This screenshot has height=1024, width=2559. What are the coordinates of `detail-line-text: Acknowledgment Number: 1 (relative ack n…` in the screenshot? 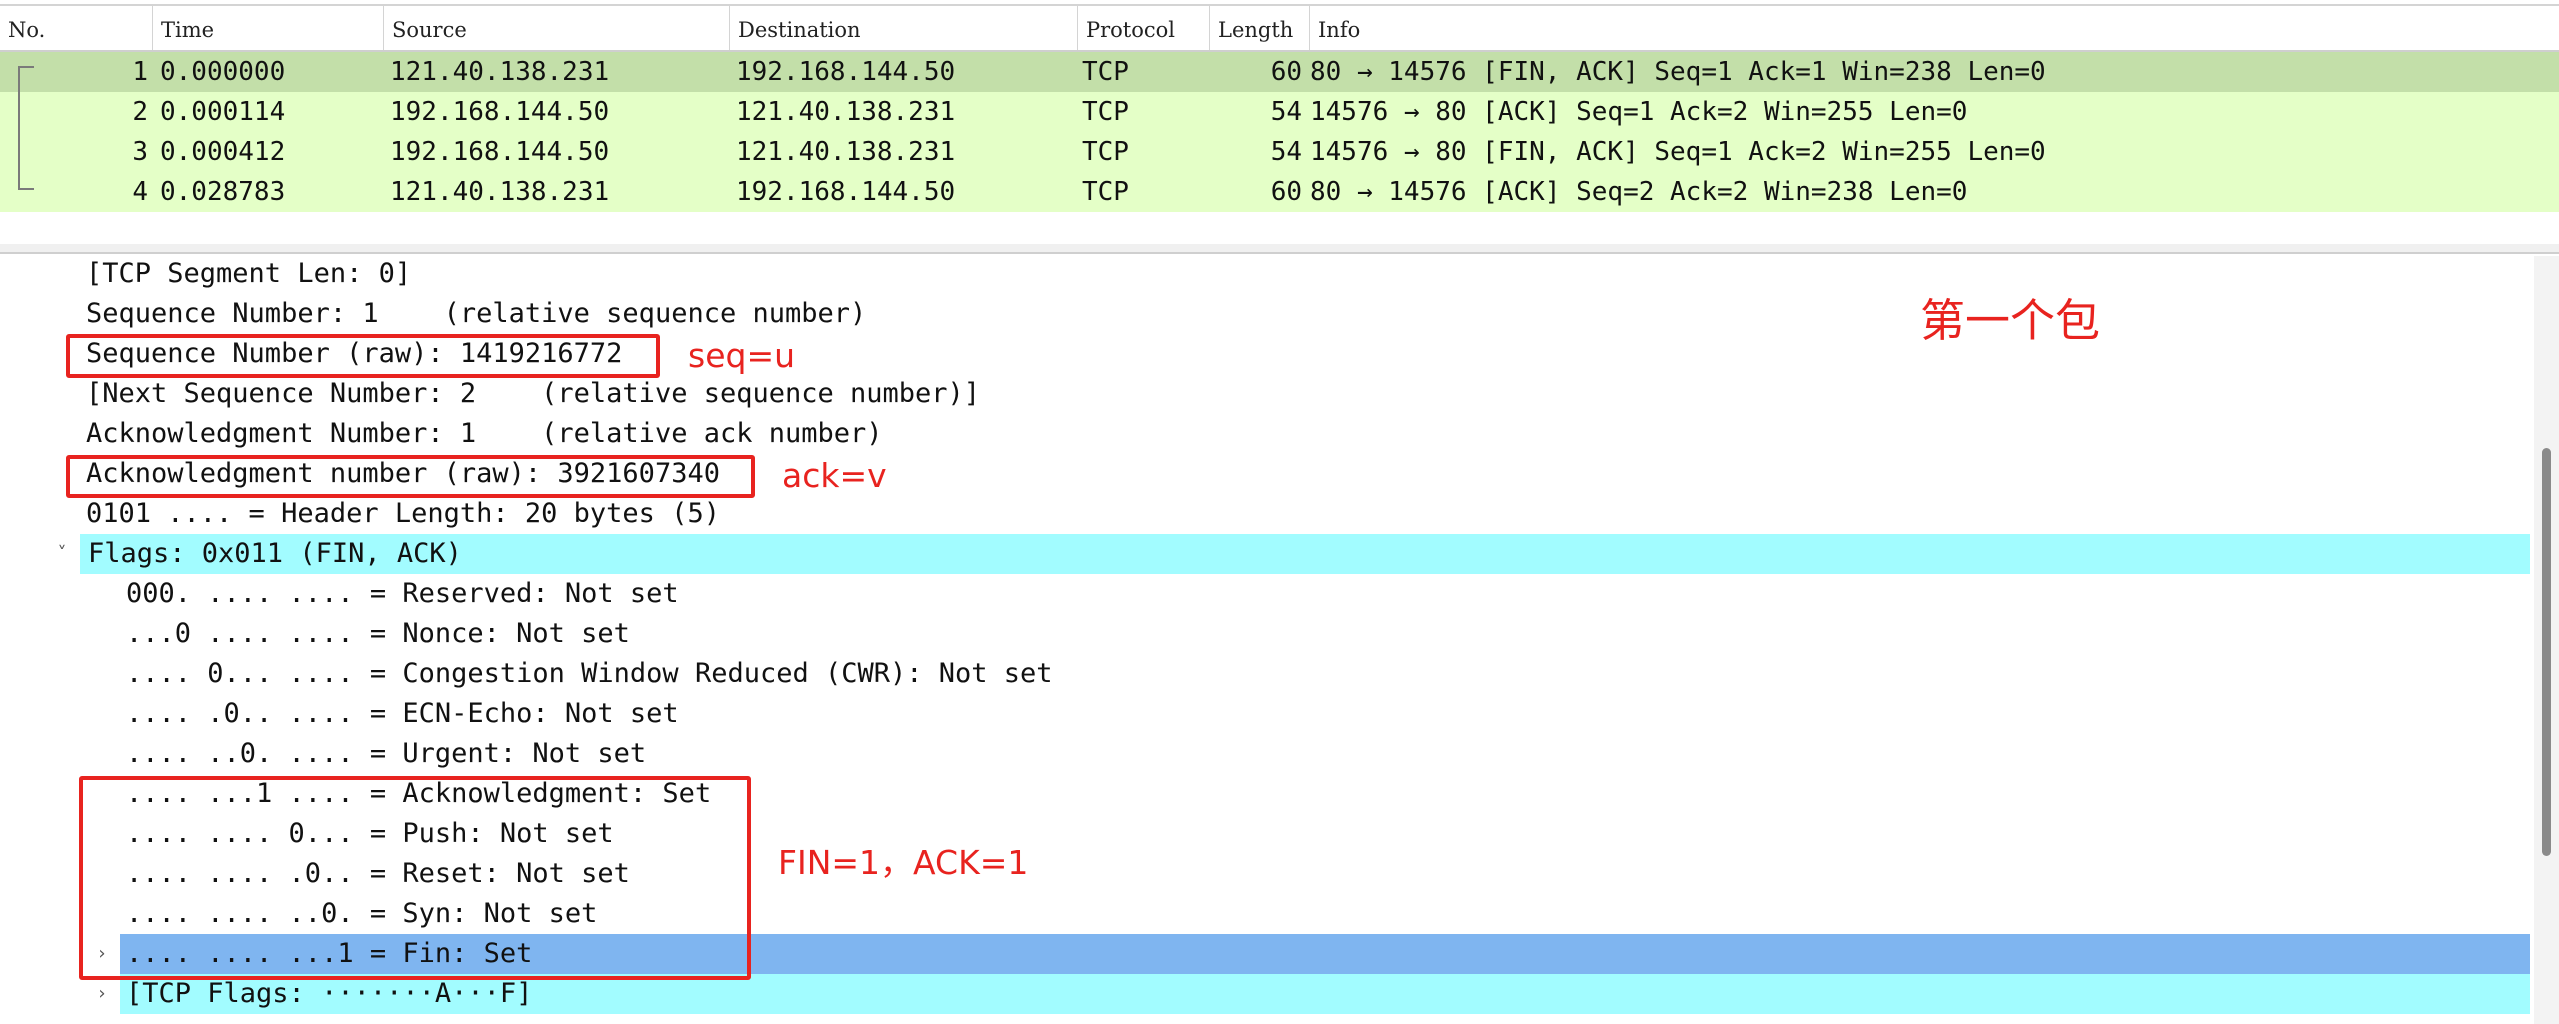 It's located at (484, 433).